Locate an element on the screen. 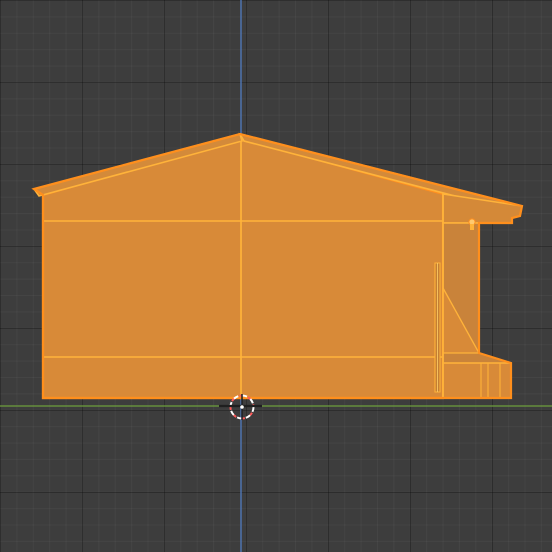  cursor-center-dot is located at coordinates (242, 407).